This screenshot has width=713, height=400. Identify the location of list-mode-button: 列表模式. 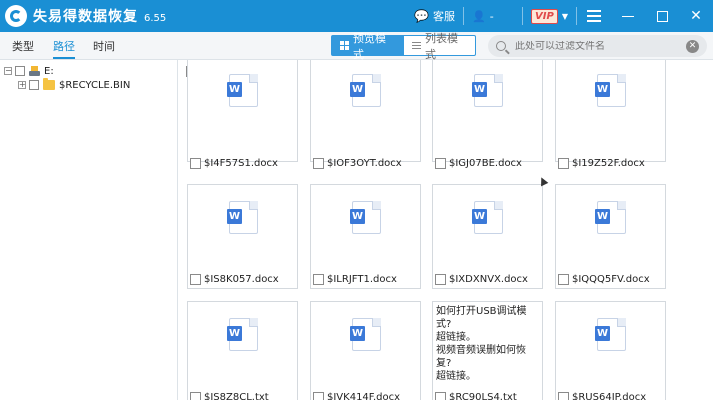
(440, 46).